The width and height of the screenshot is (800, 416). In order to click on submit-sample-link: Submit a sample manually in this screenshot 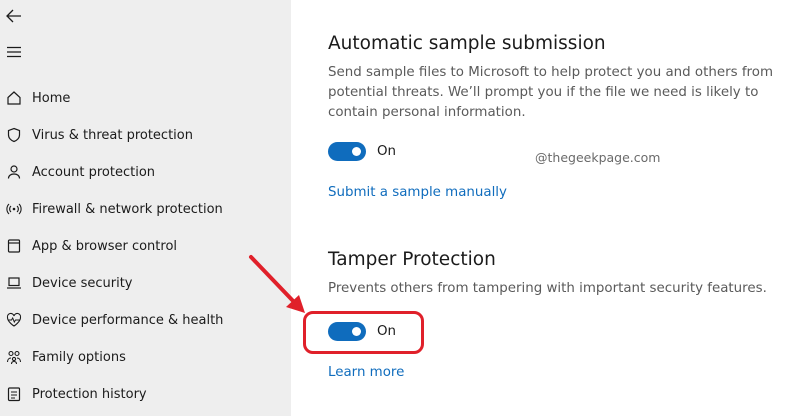, I will do `click(417, 192)`.